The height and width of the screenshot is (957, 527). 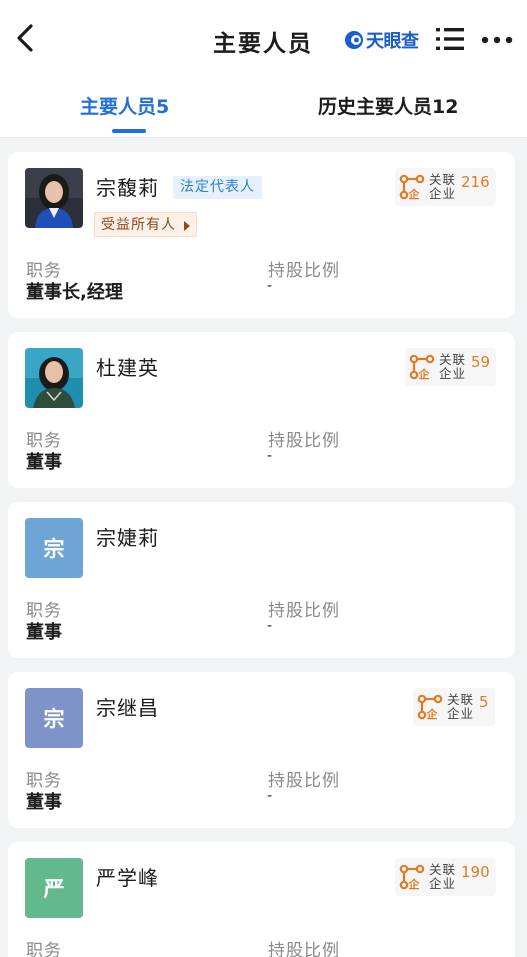 I want to click on page-title: 主要人员, so click(x=263, y=44).